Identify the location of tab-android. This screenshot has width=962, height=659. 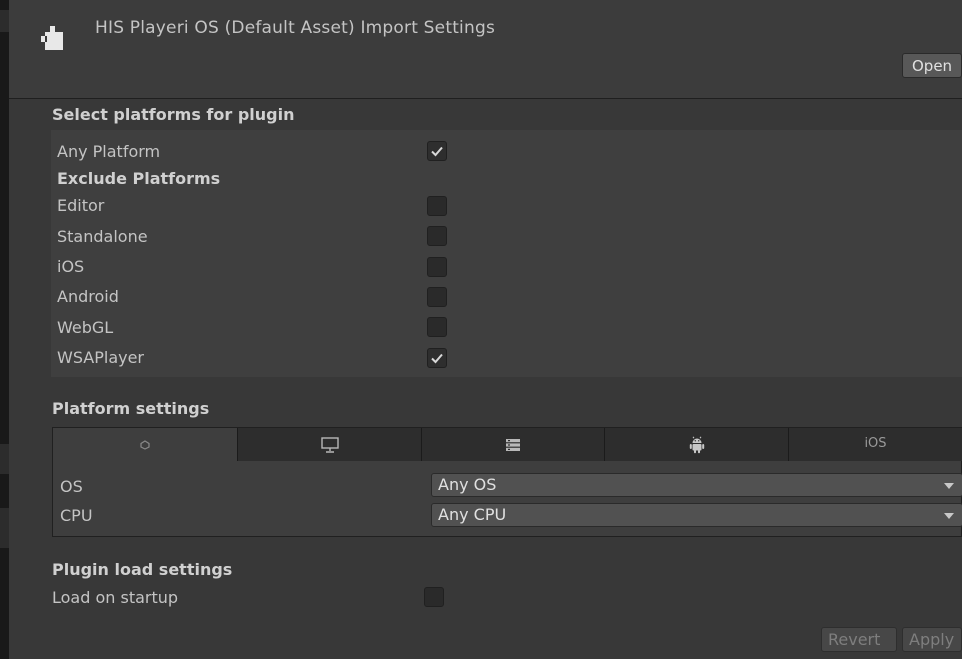
(696, 445).